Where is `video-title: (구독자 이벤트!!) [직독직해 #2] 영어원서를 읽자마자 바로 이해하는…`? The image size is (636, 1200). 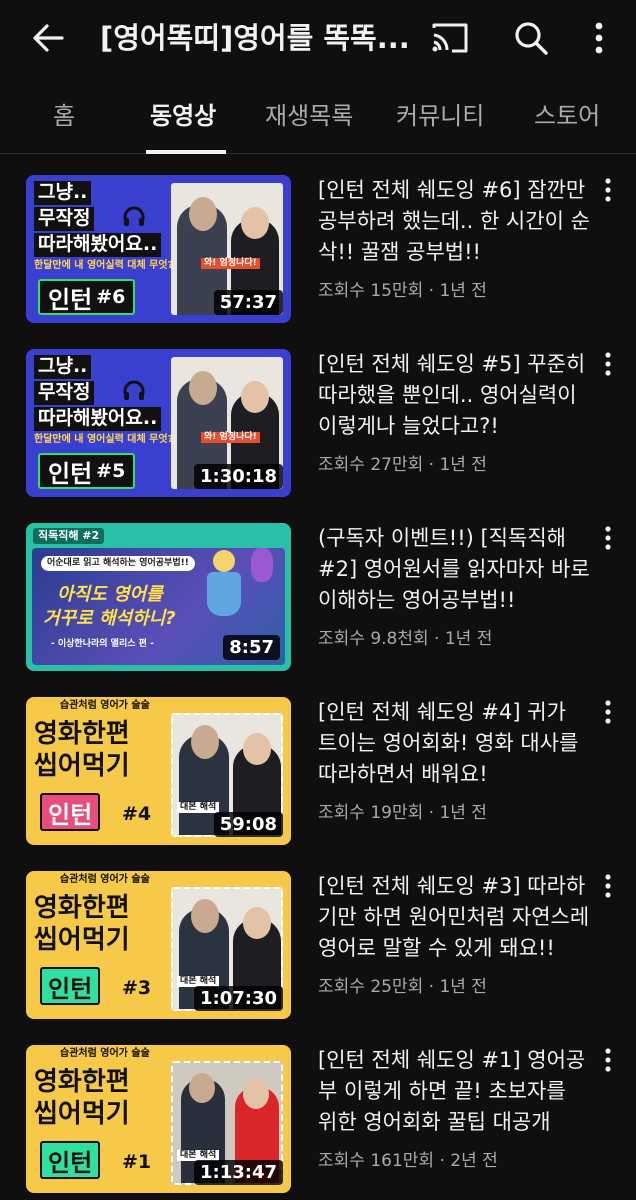
video-title: (구독자 이벤트!!) [직독직해 #2] 영어원서를 읽자마자 바로 이해하는… is located at coordinates (454, 569).